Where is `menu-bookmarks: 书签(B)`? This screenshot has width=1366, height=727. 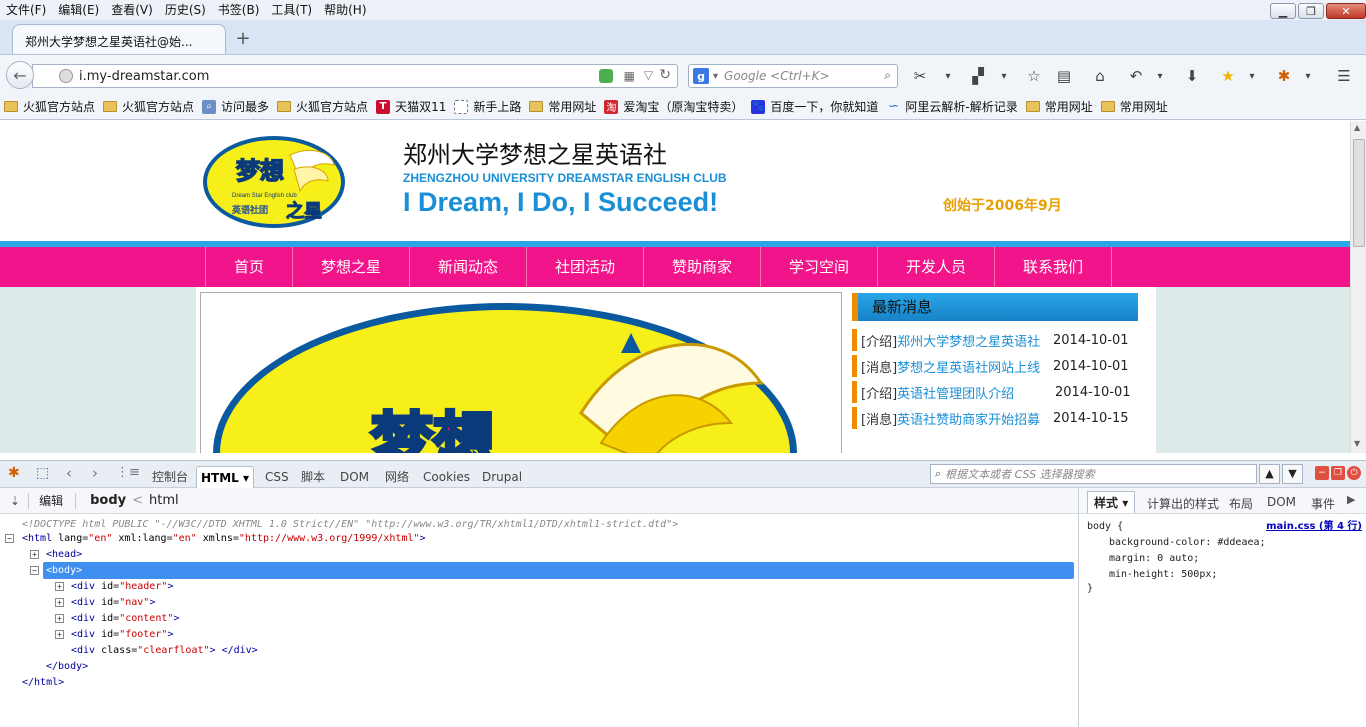 menu-bookmarks: 书签(B) is located at coordinates (239, 10).